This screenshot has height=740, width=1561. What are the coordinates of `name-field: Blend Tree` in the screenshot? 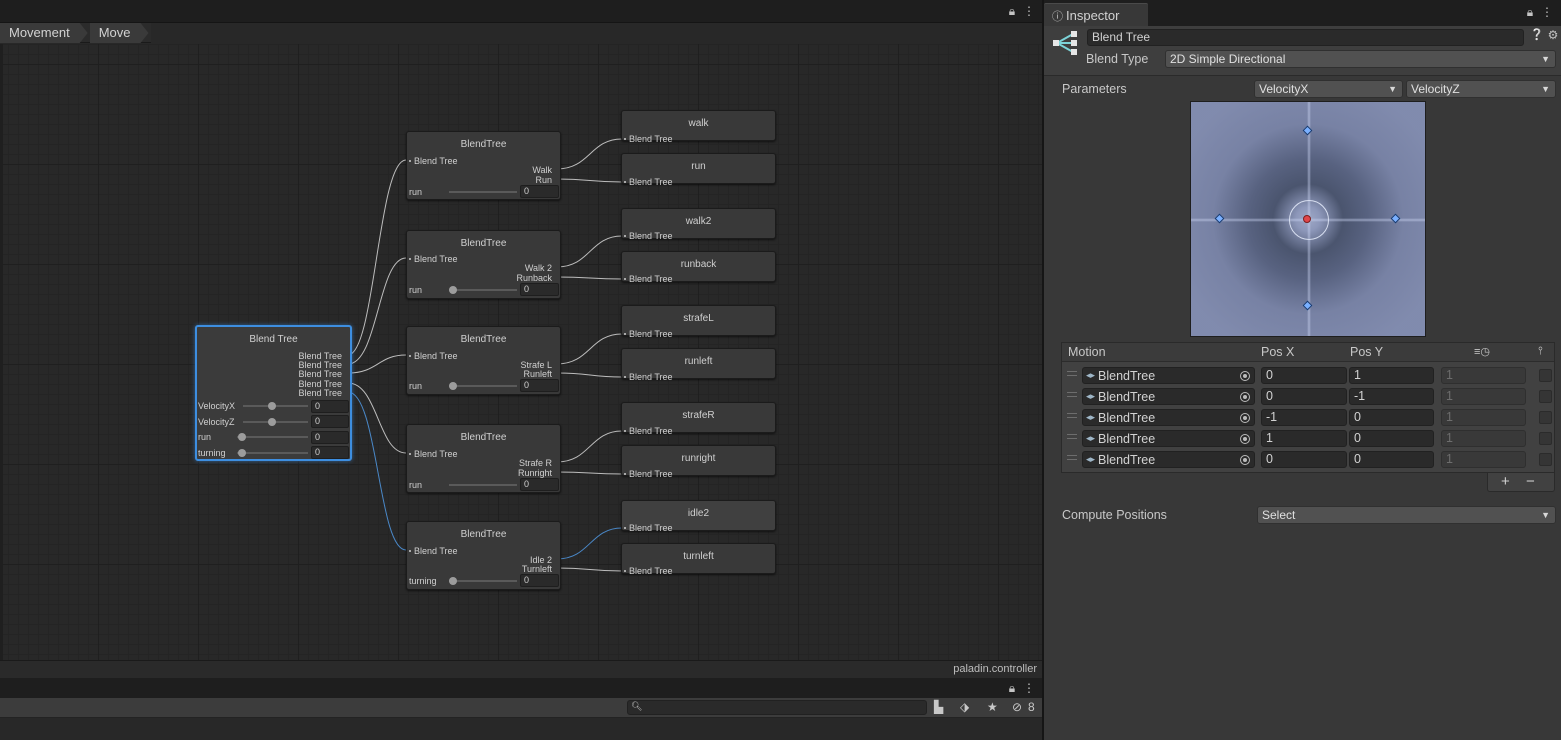 It's located at (1305, 37).